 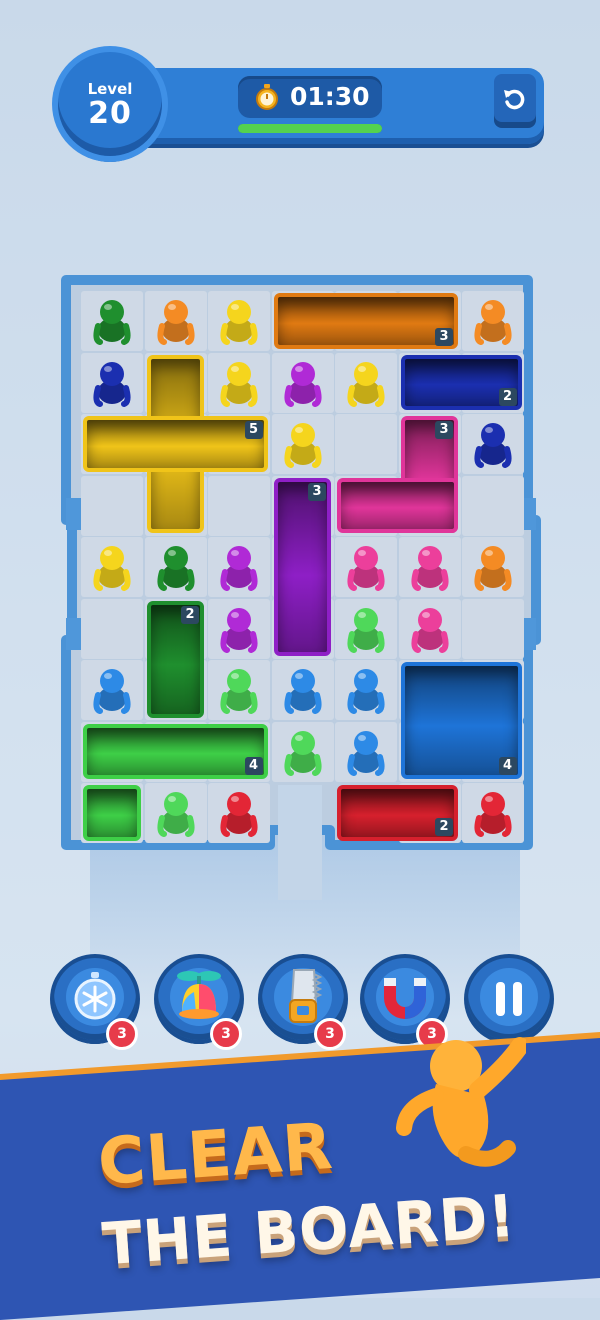 I want to click on powerup-magnet: 3, so click(x=406, y=1004).